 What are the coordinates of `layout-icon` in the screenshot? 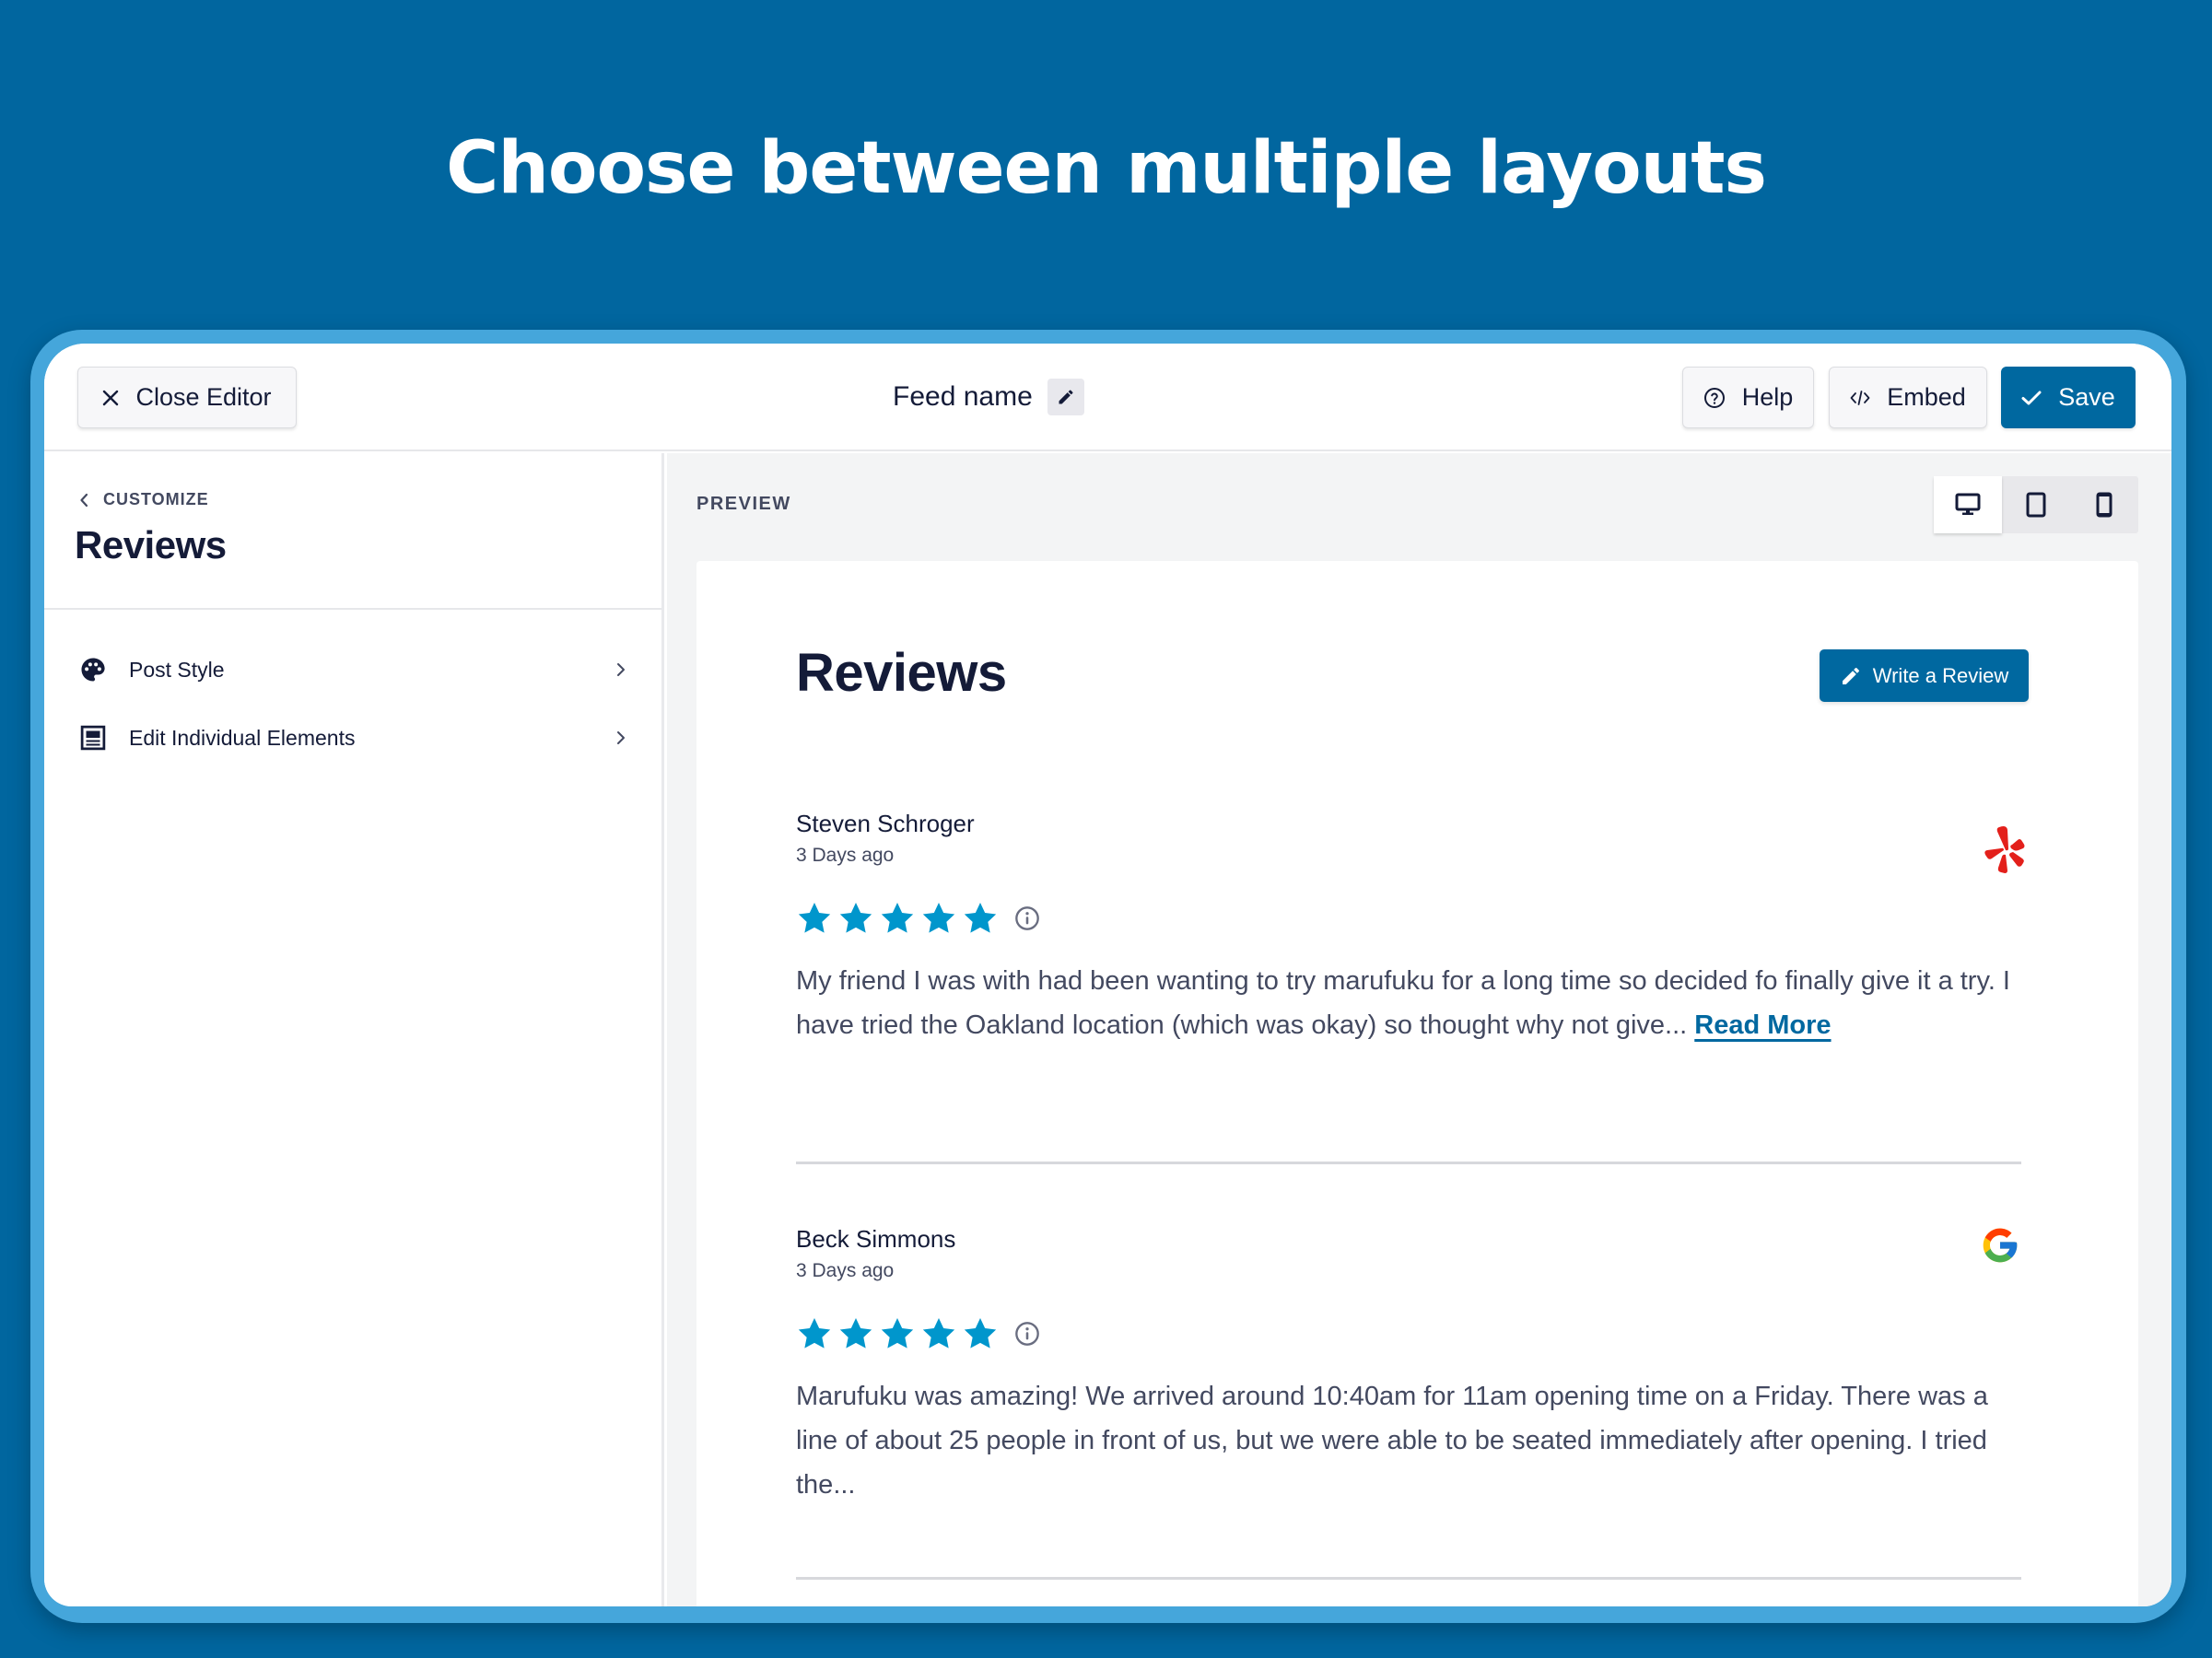 It's located at (93, 737).